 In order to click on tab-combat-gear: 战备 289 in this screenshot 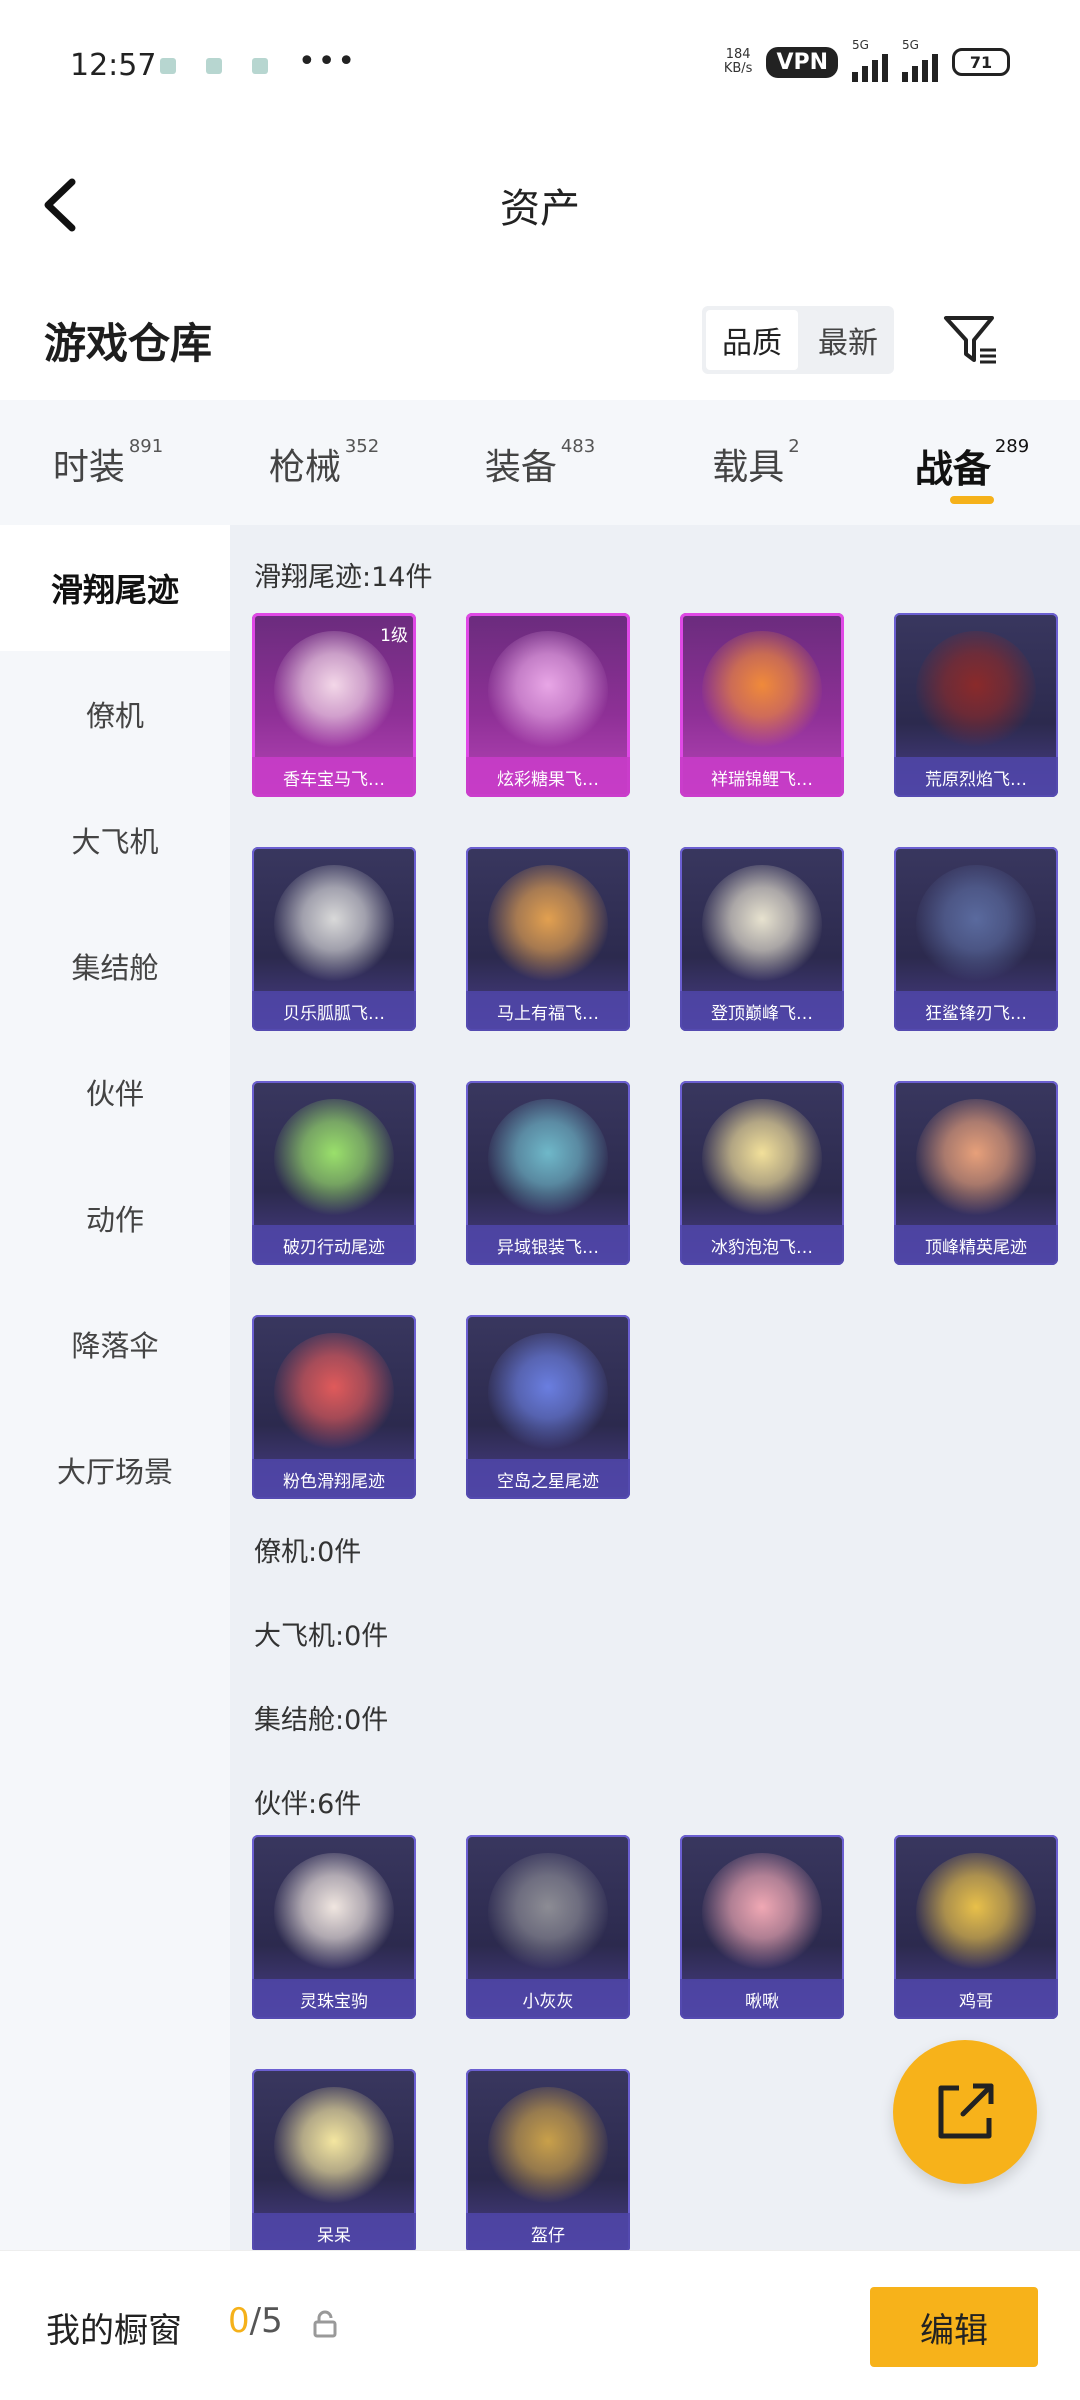, I will do `click(972, 462)`.